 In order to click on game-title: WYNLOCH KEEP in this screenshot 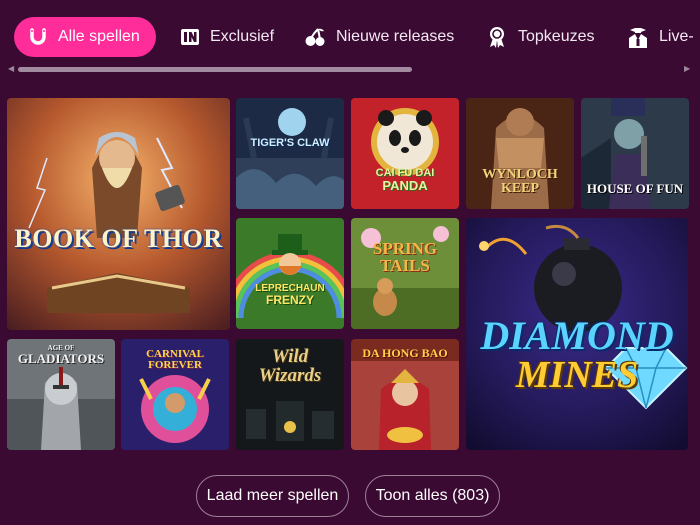, I will do `click(520, 182)`.